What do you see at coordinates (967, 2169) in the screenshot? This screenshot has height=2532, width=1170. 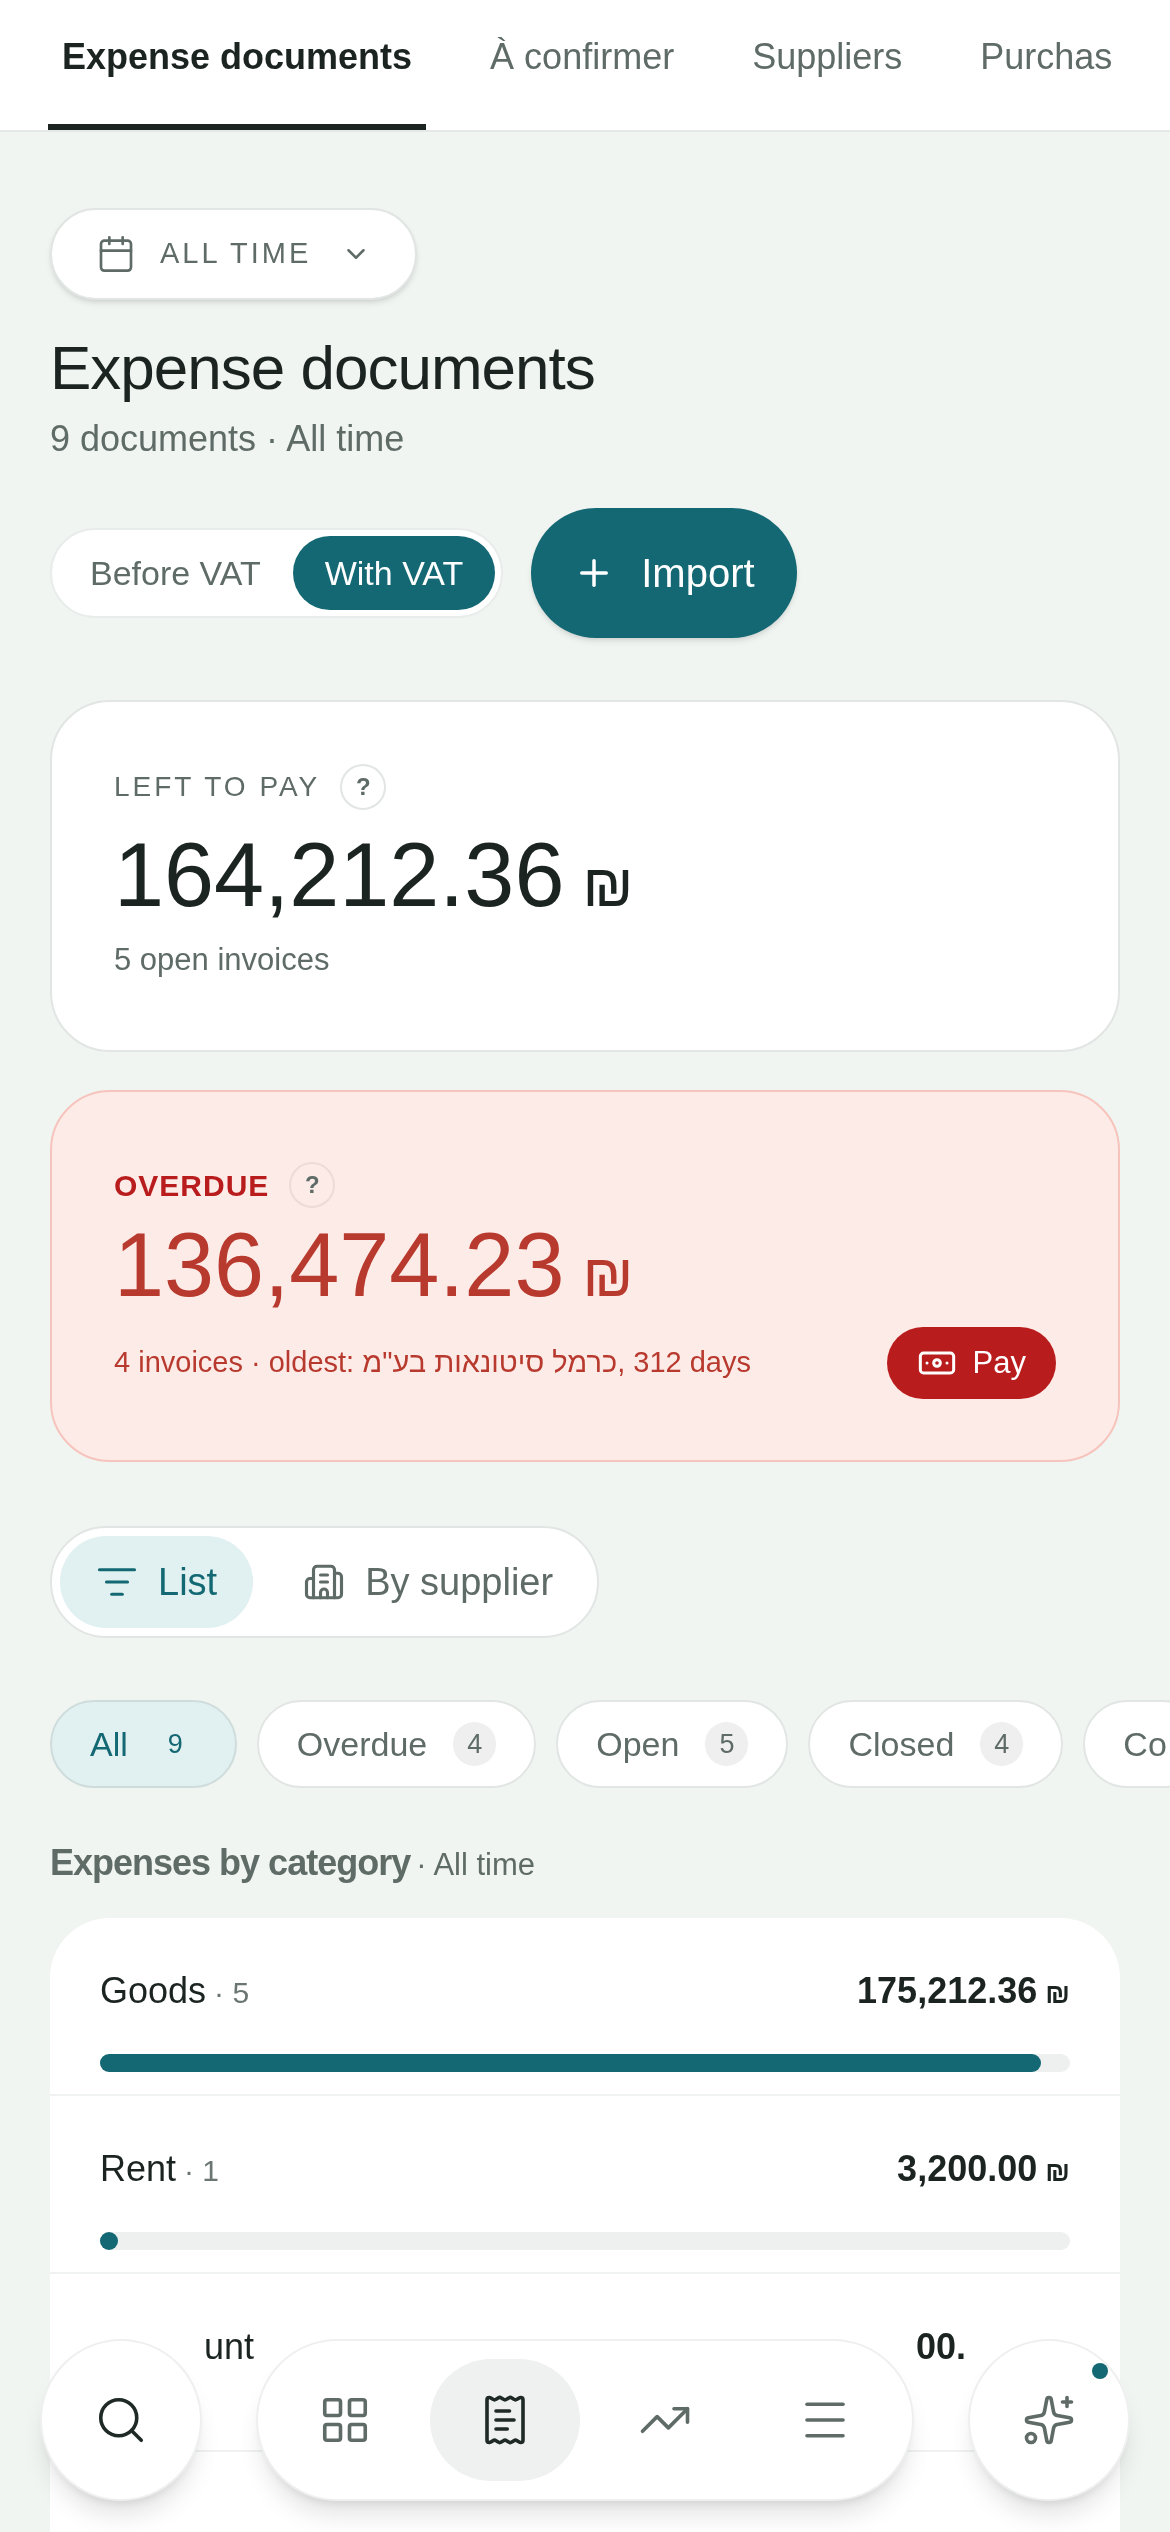 I see `category-amount: 3,200.00` at bounding box center [967, 2169].